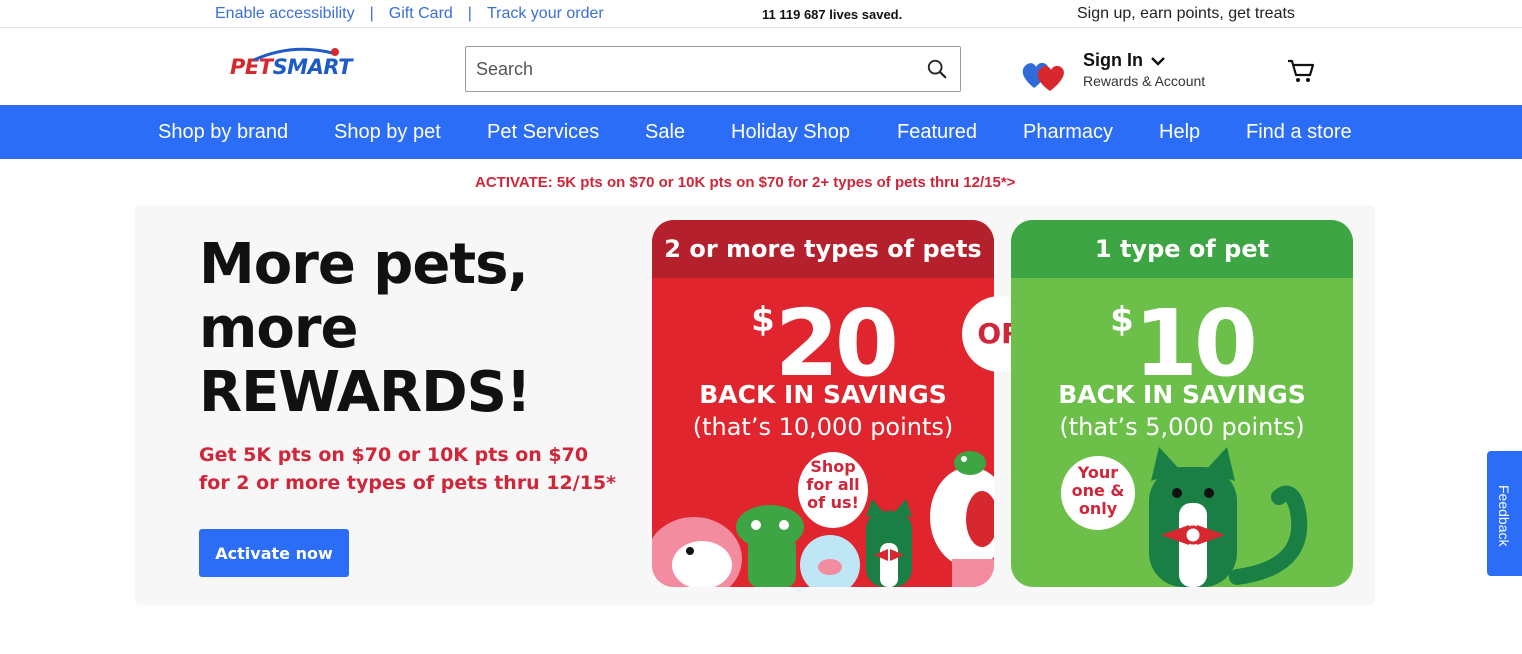 The height and width of the screenshot is (654, 1522). What do you see at coordinates (1068, 132) in the screenshot?
I see `nav-pharmacy: Pharmacy` at bounding box center [1068, 132].